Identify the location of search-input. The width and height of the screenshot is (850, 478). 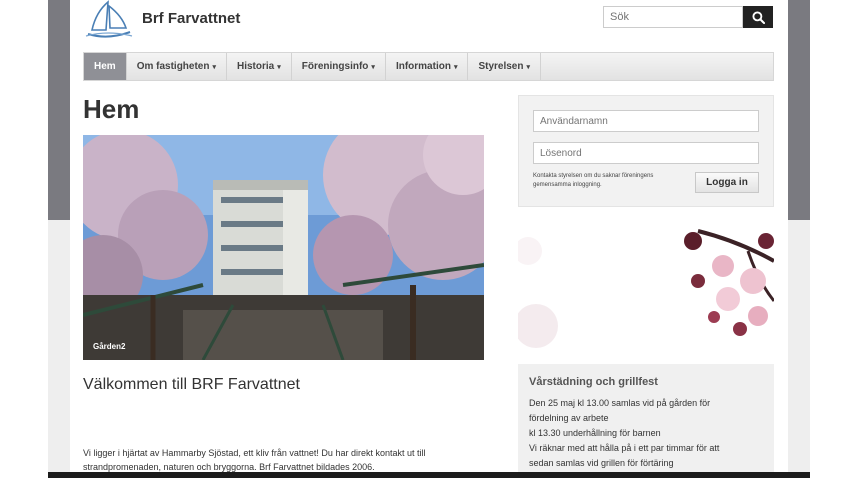
(673, 17).